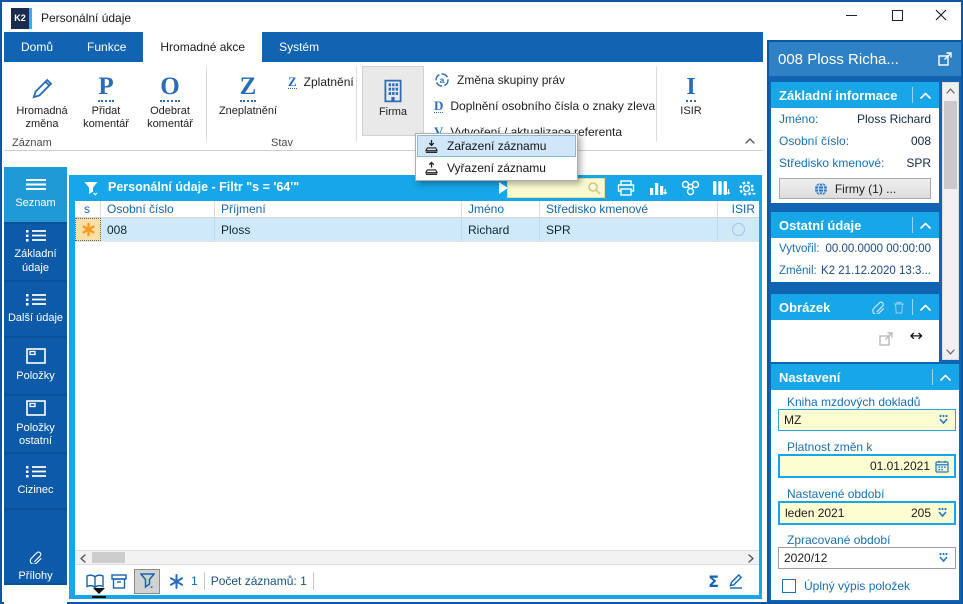 The width and height of the screenshot is (963, 604). What do you see at coordinates (35, 547) in the screenshot?
I see `sidebar-item-prilohy: Přílohy` at bounding box center [35, 547].